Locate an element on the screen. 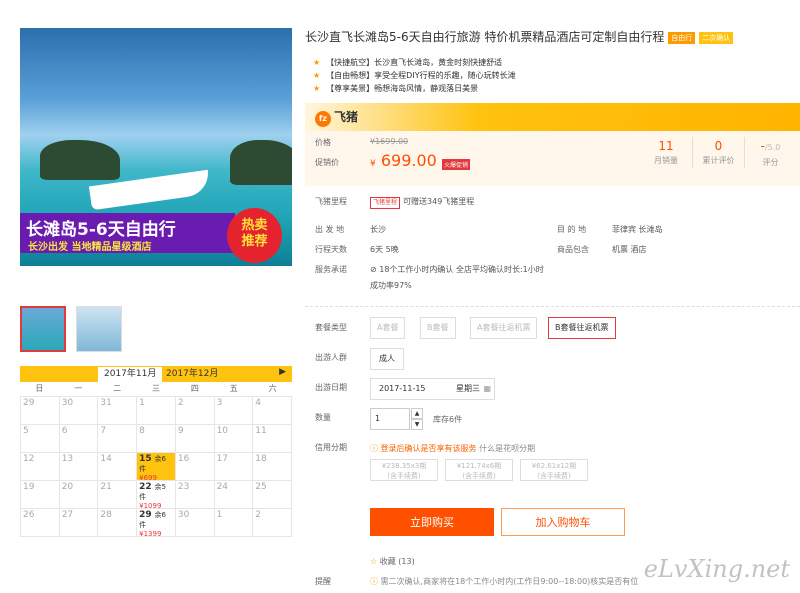 The image size is (800, 593). next-month-icon: ▶ is located at coordinates (282, 372).